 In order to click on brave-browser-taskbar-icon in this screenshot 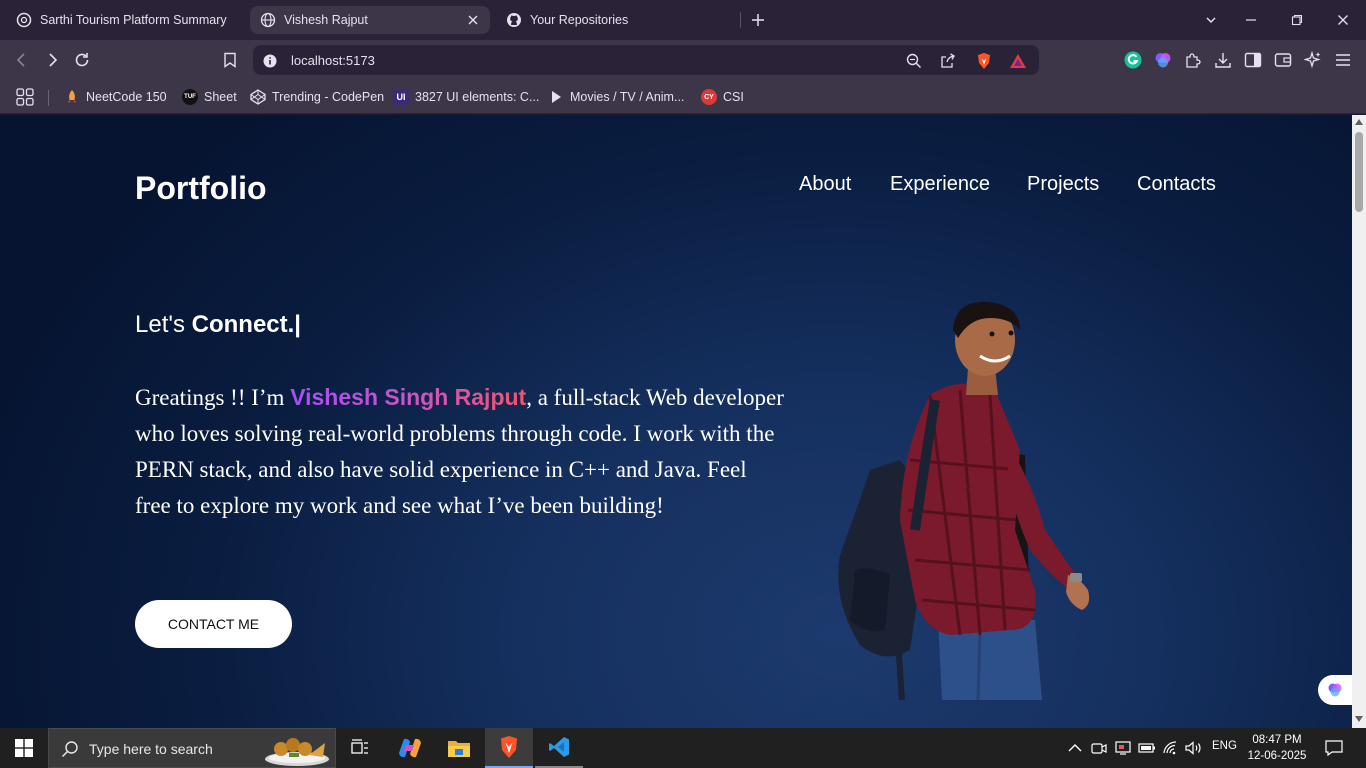, I will do `click(509, 748)`.